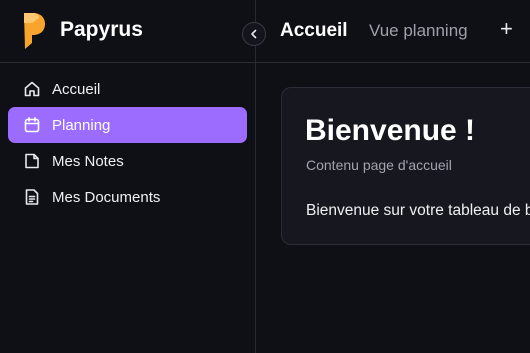 The height and width of the screenshot is (353, 530). Describe the element at coordinates (127, 89) in the screenshot. I see `sidebar-item-accueil: Accueil` at that location.